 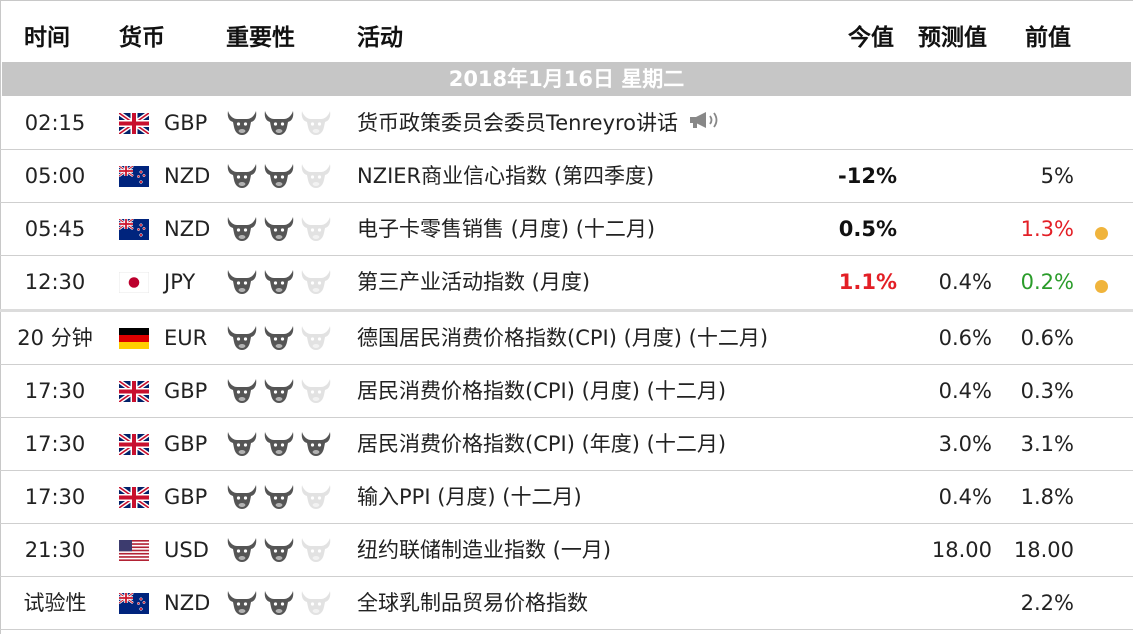 I want to click on date-bar: 2018年1月16日 星期二, so click(x=566, y=79).